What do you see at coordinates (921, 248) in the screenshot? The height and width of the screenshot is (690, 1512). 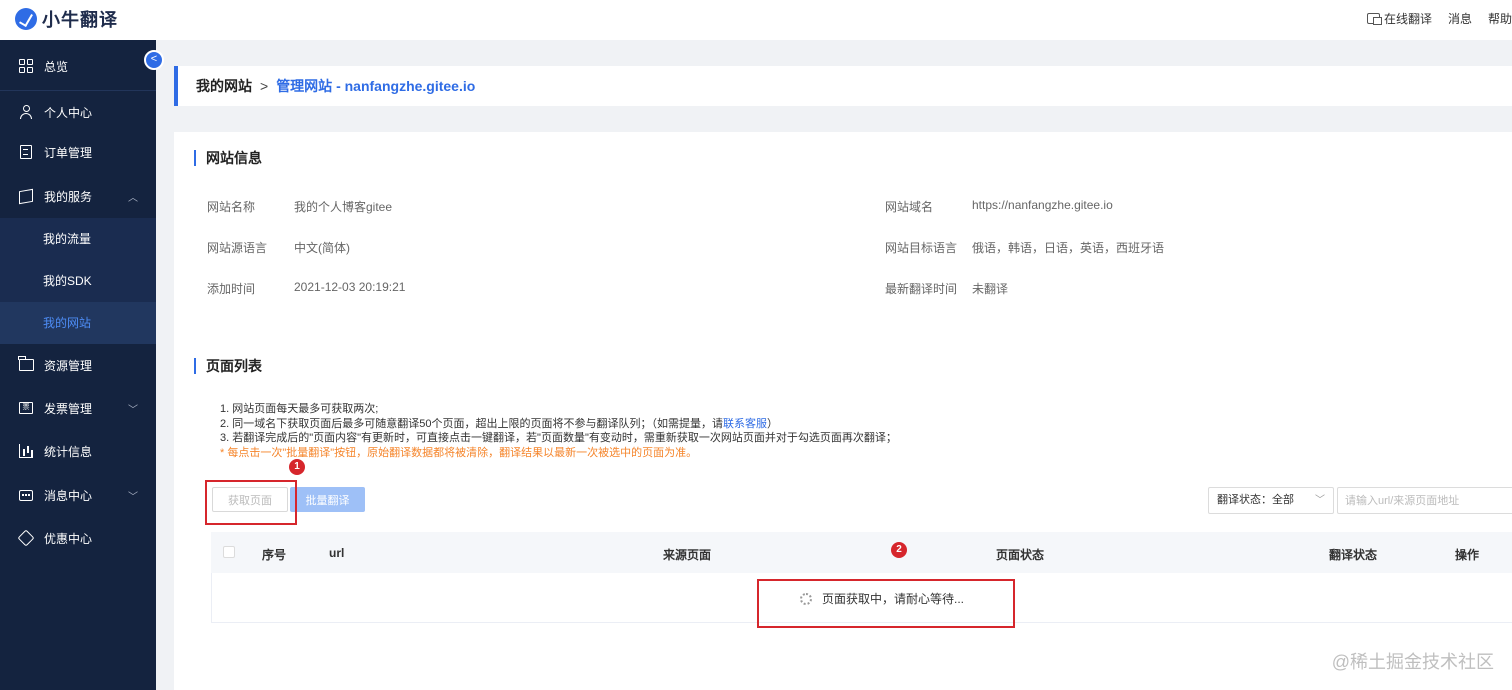 I see `target-lang-label: 网站目标语言` at bounding box center [921, 248].